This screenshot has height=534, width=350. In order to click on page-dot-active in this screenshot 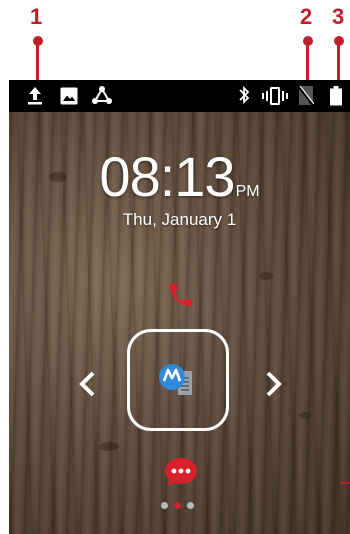, I will do `click(177, 505)`.